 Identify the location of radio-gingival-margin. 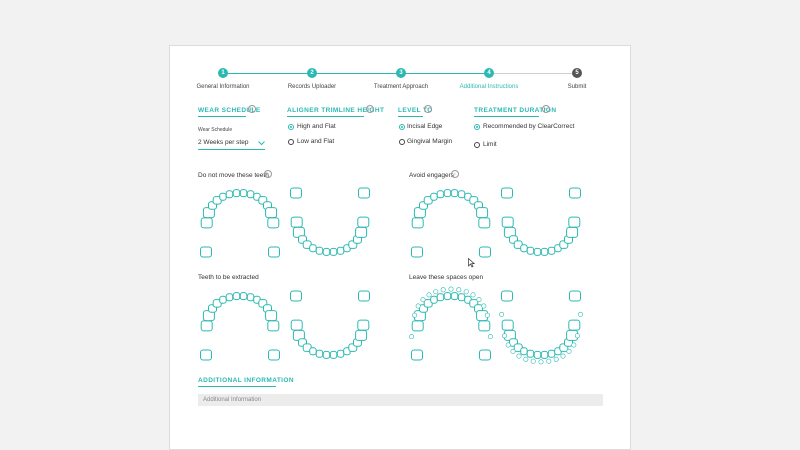
(402, 142).